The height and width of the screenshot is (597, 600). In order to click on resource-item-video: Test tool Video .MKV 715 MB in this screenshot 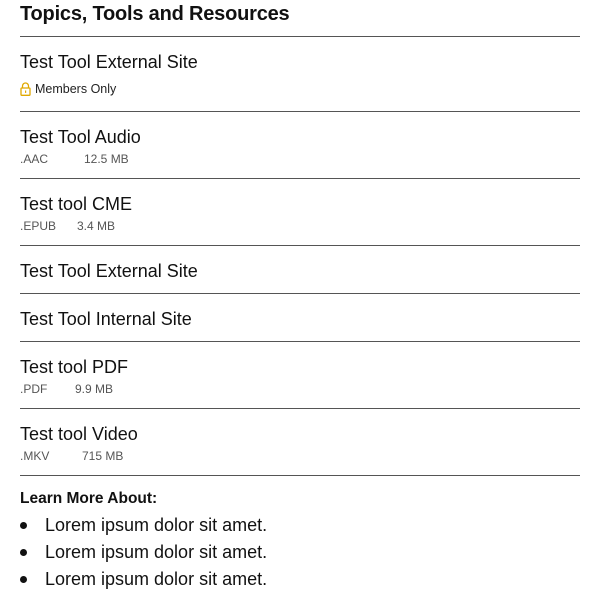, I will do `click(300, 442)`.